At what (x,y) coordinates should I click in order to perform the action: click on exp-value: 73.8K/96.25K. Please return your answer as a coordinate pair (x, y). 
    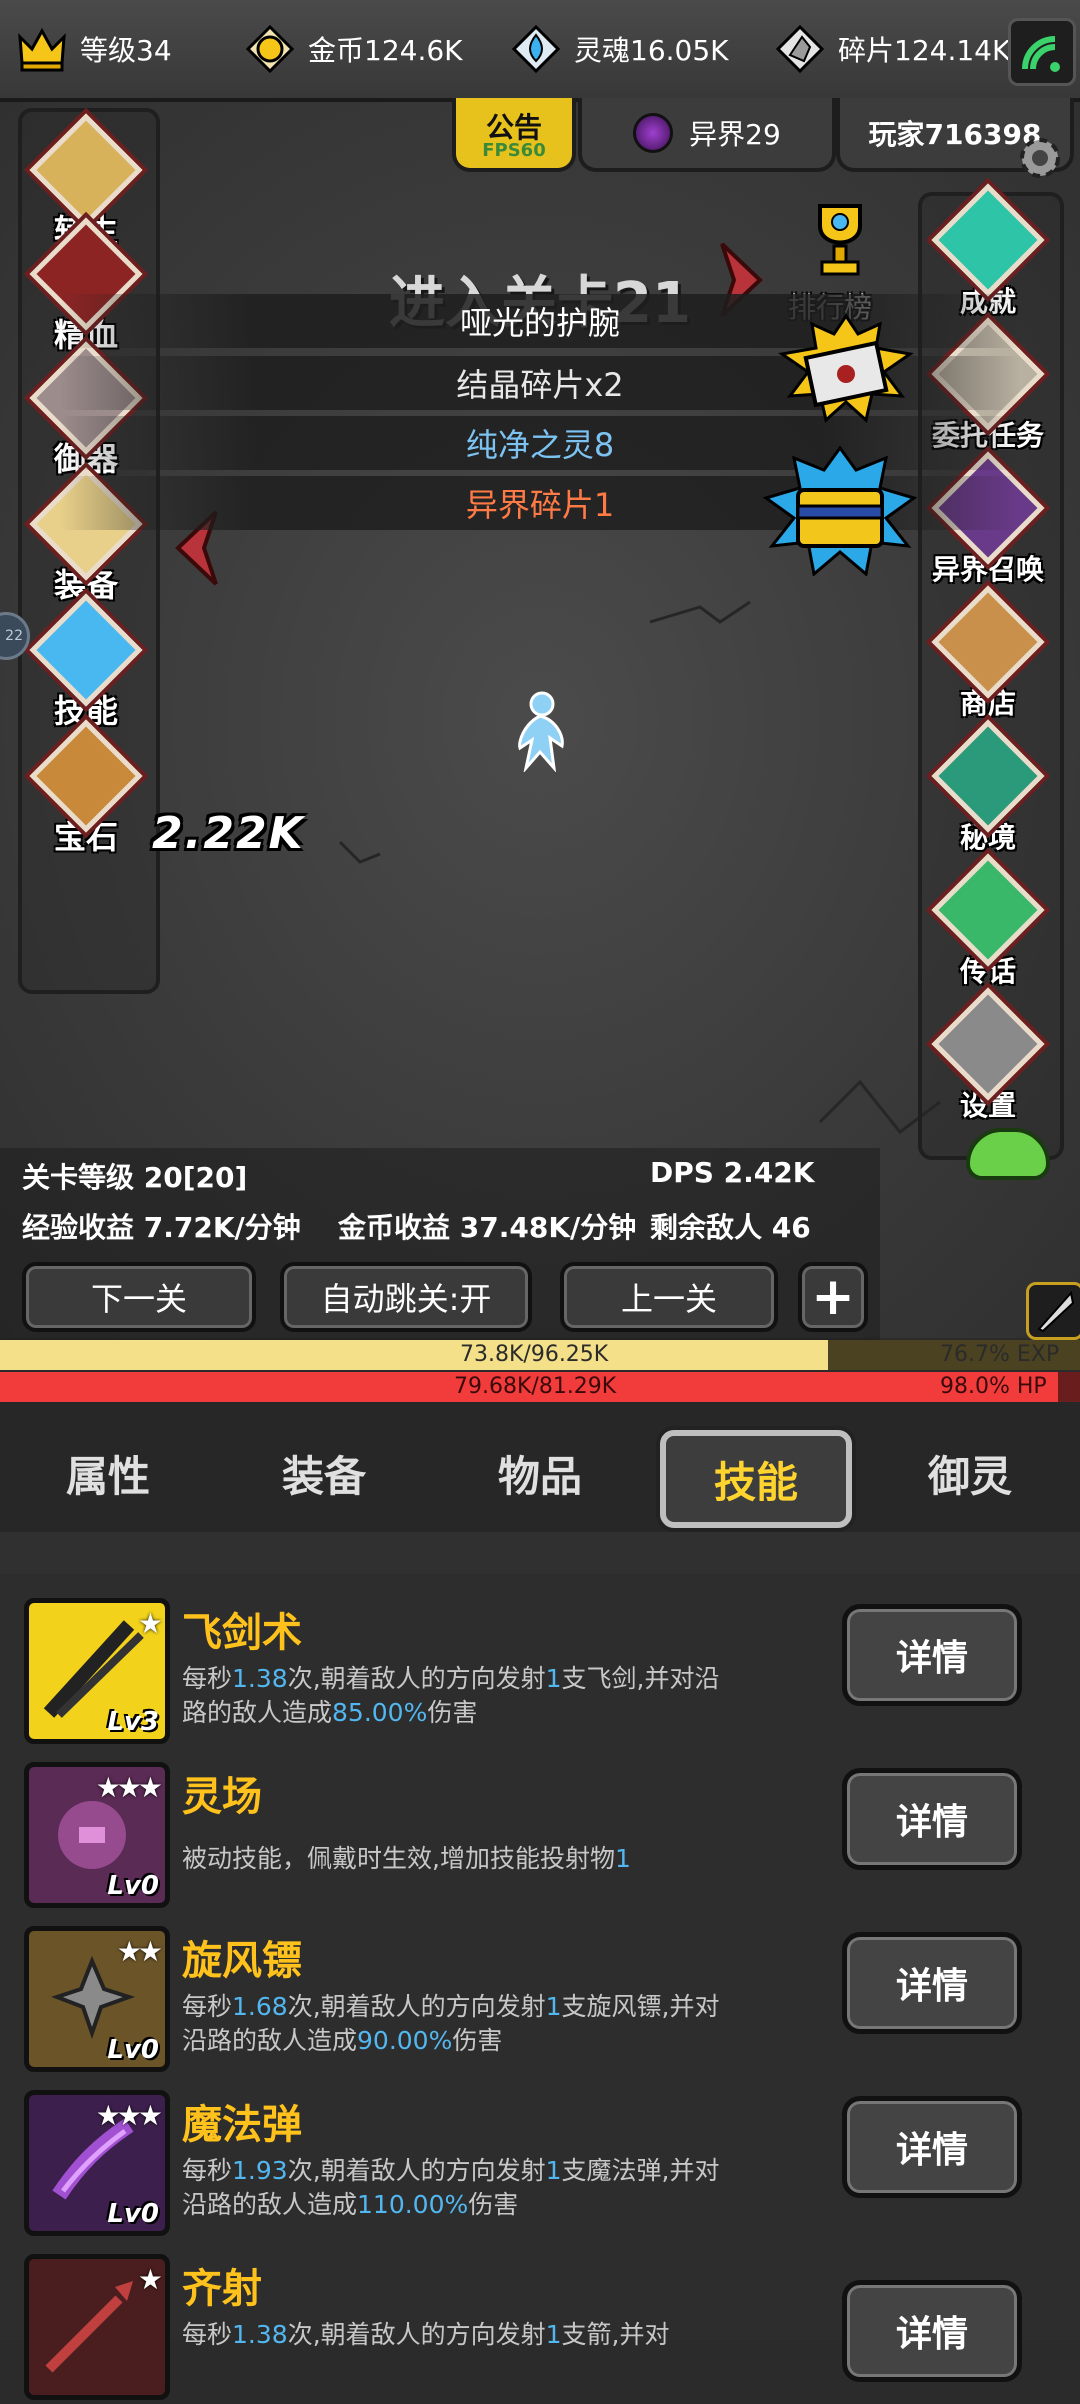
    Looking at the image, I should click on (534, 1354).